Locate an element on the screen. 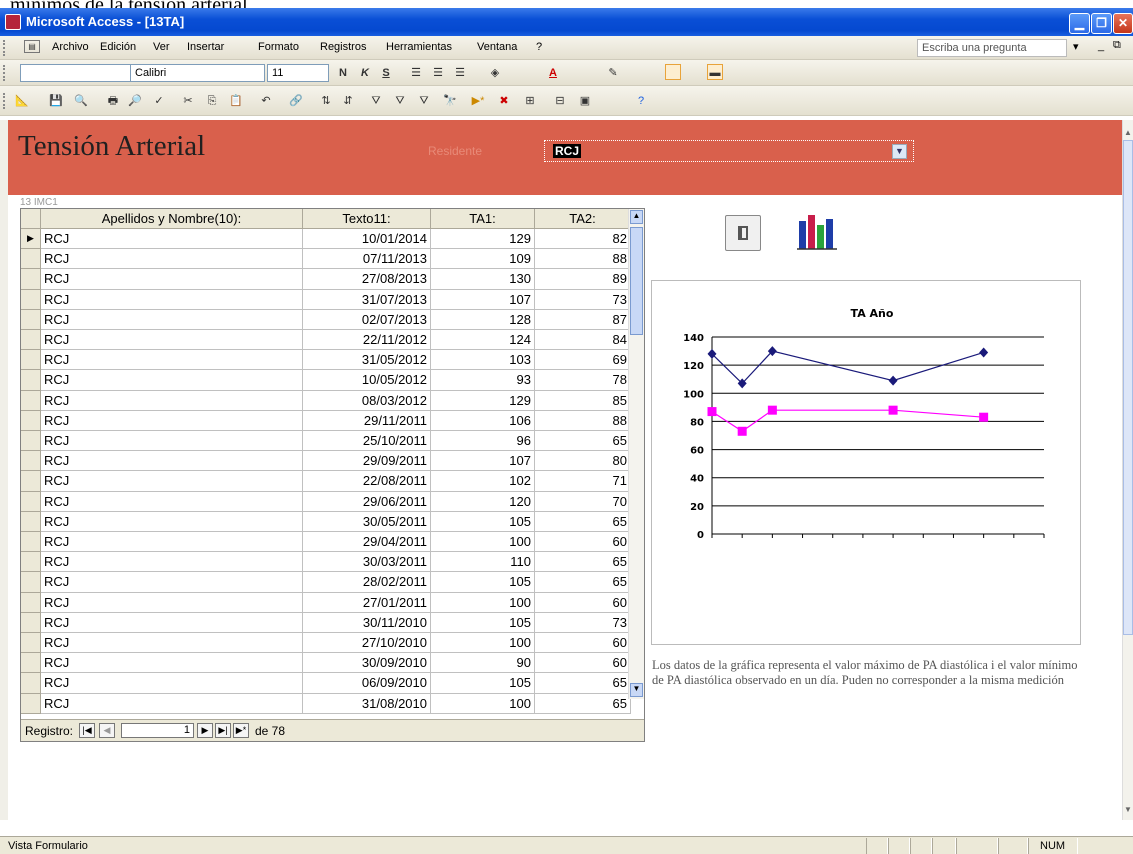 The height and width of the screenshot is (854, 1133). table-row: RCJ 30/05/2011 105 65 is located at coordinates (326, 521).